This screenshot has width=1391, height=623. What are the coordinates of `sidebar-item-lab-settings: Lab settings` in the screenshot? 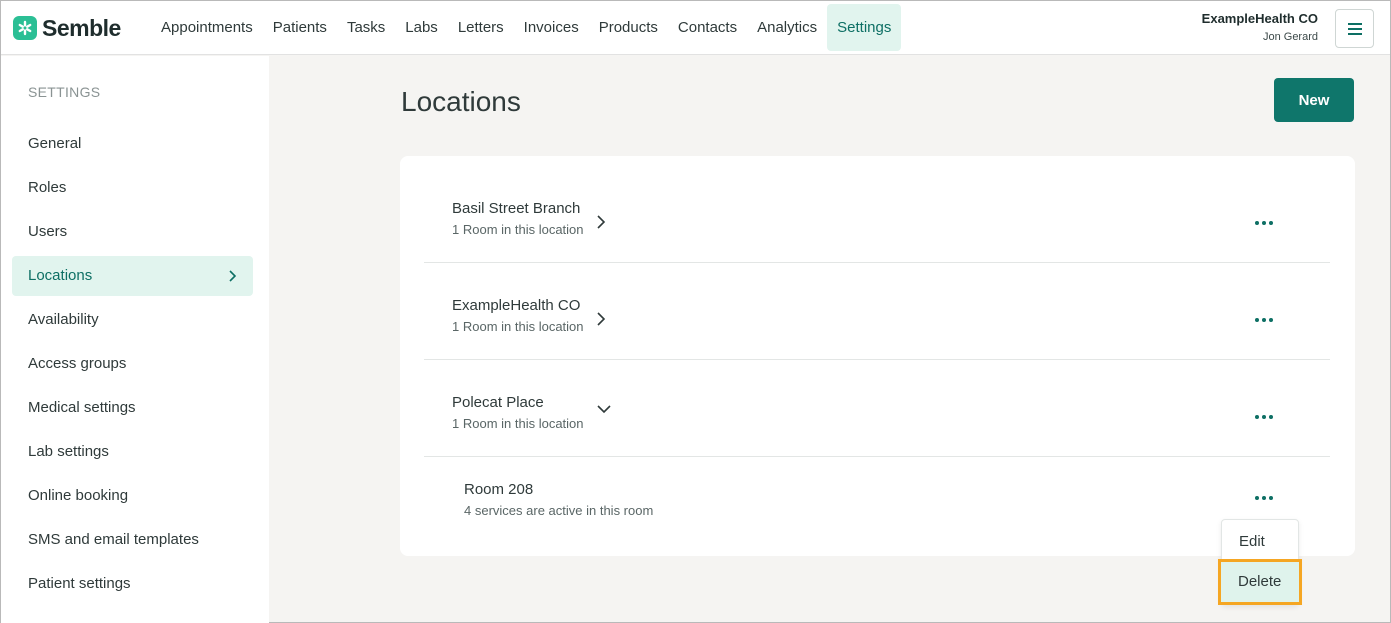 It's located at (132, 452).